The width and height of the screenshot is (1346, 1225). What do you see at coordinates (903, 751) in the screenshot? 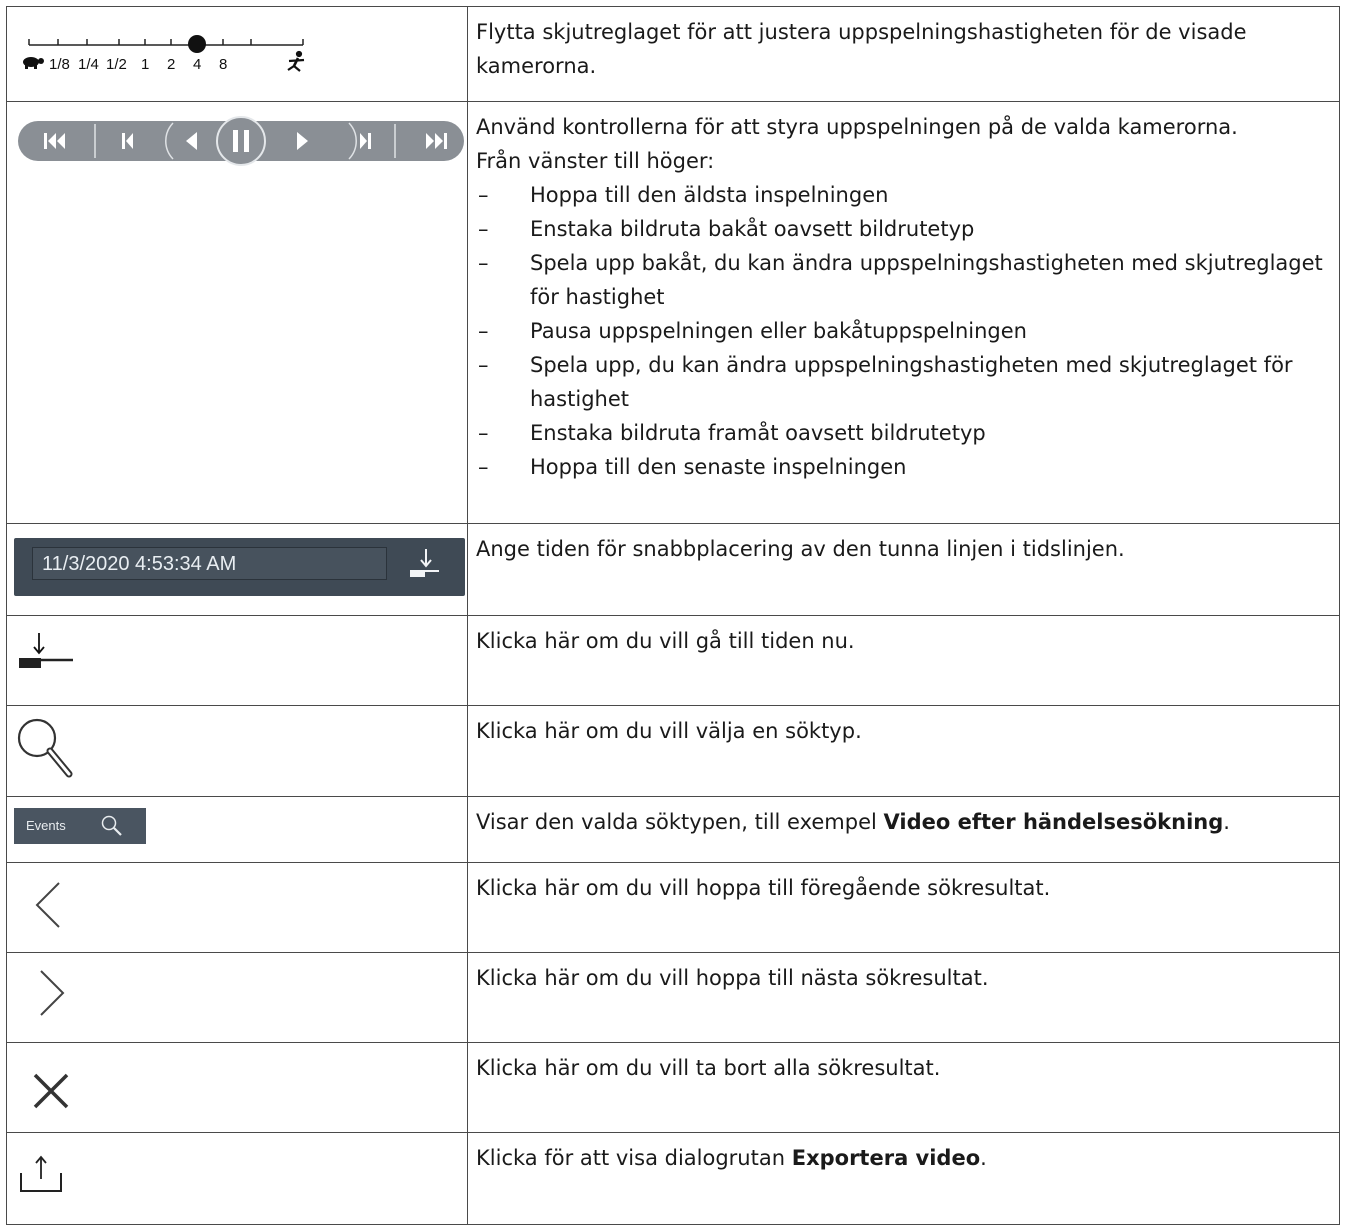
I see `search-description: Klicka här om du vill välja en söktyp.` at bounding box center [903, 751].